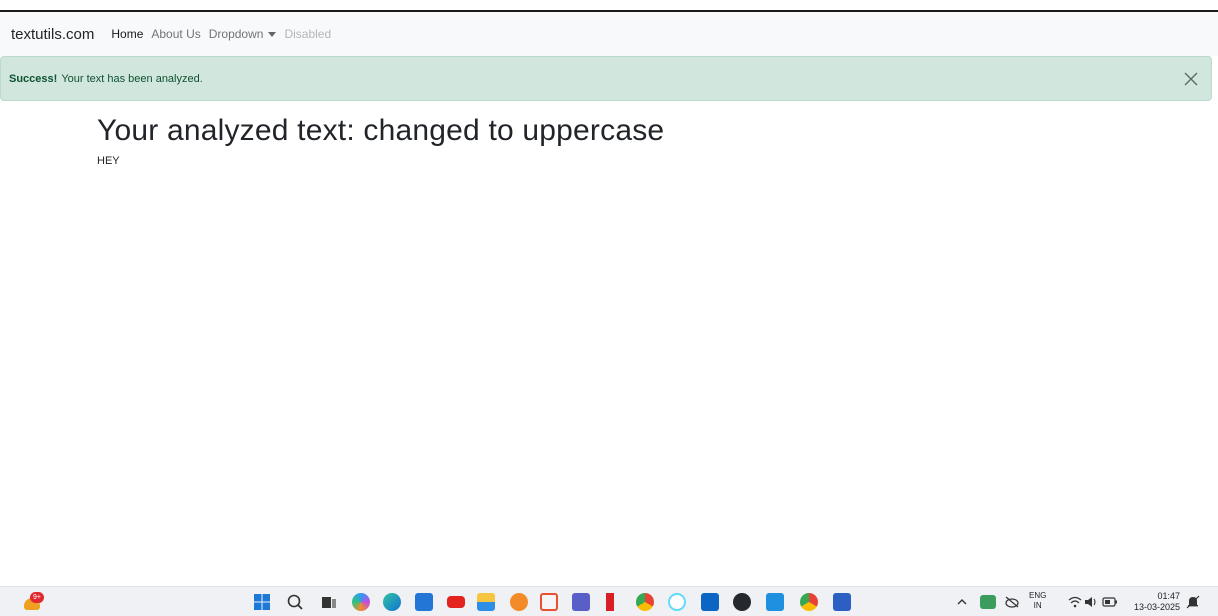  I want to click on volume-icon, so click(1091, 602).